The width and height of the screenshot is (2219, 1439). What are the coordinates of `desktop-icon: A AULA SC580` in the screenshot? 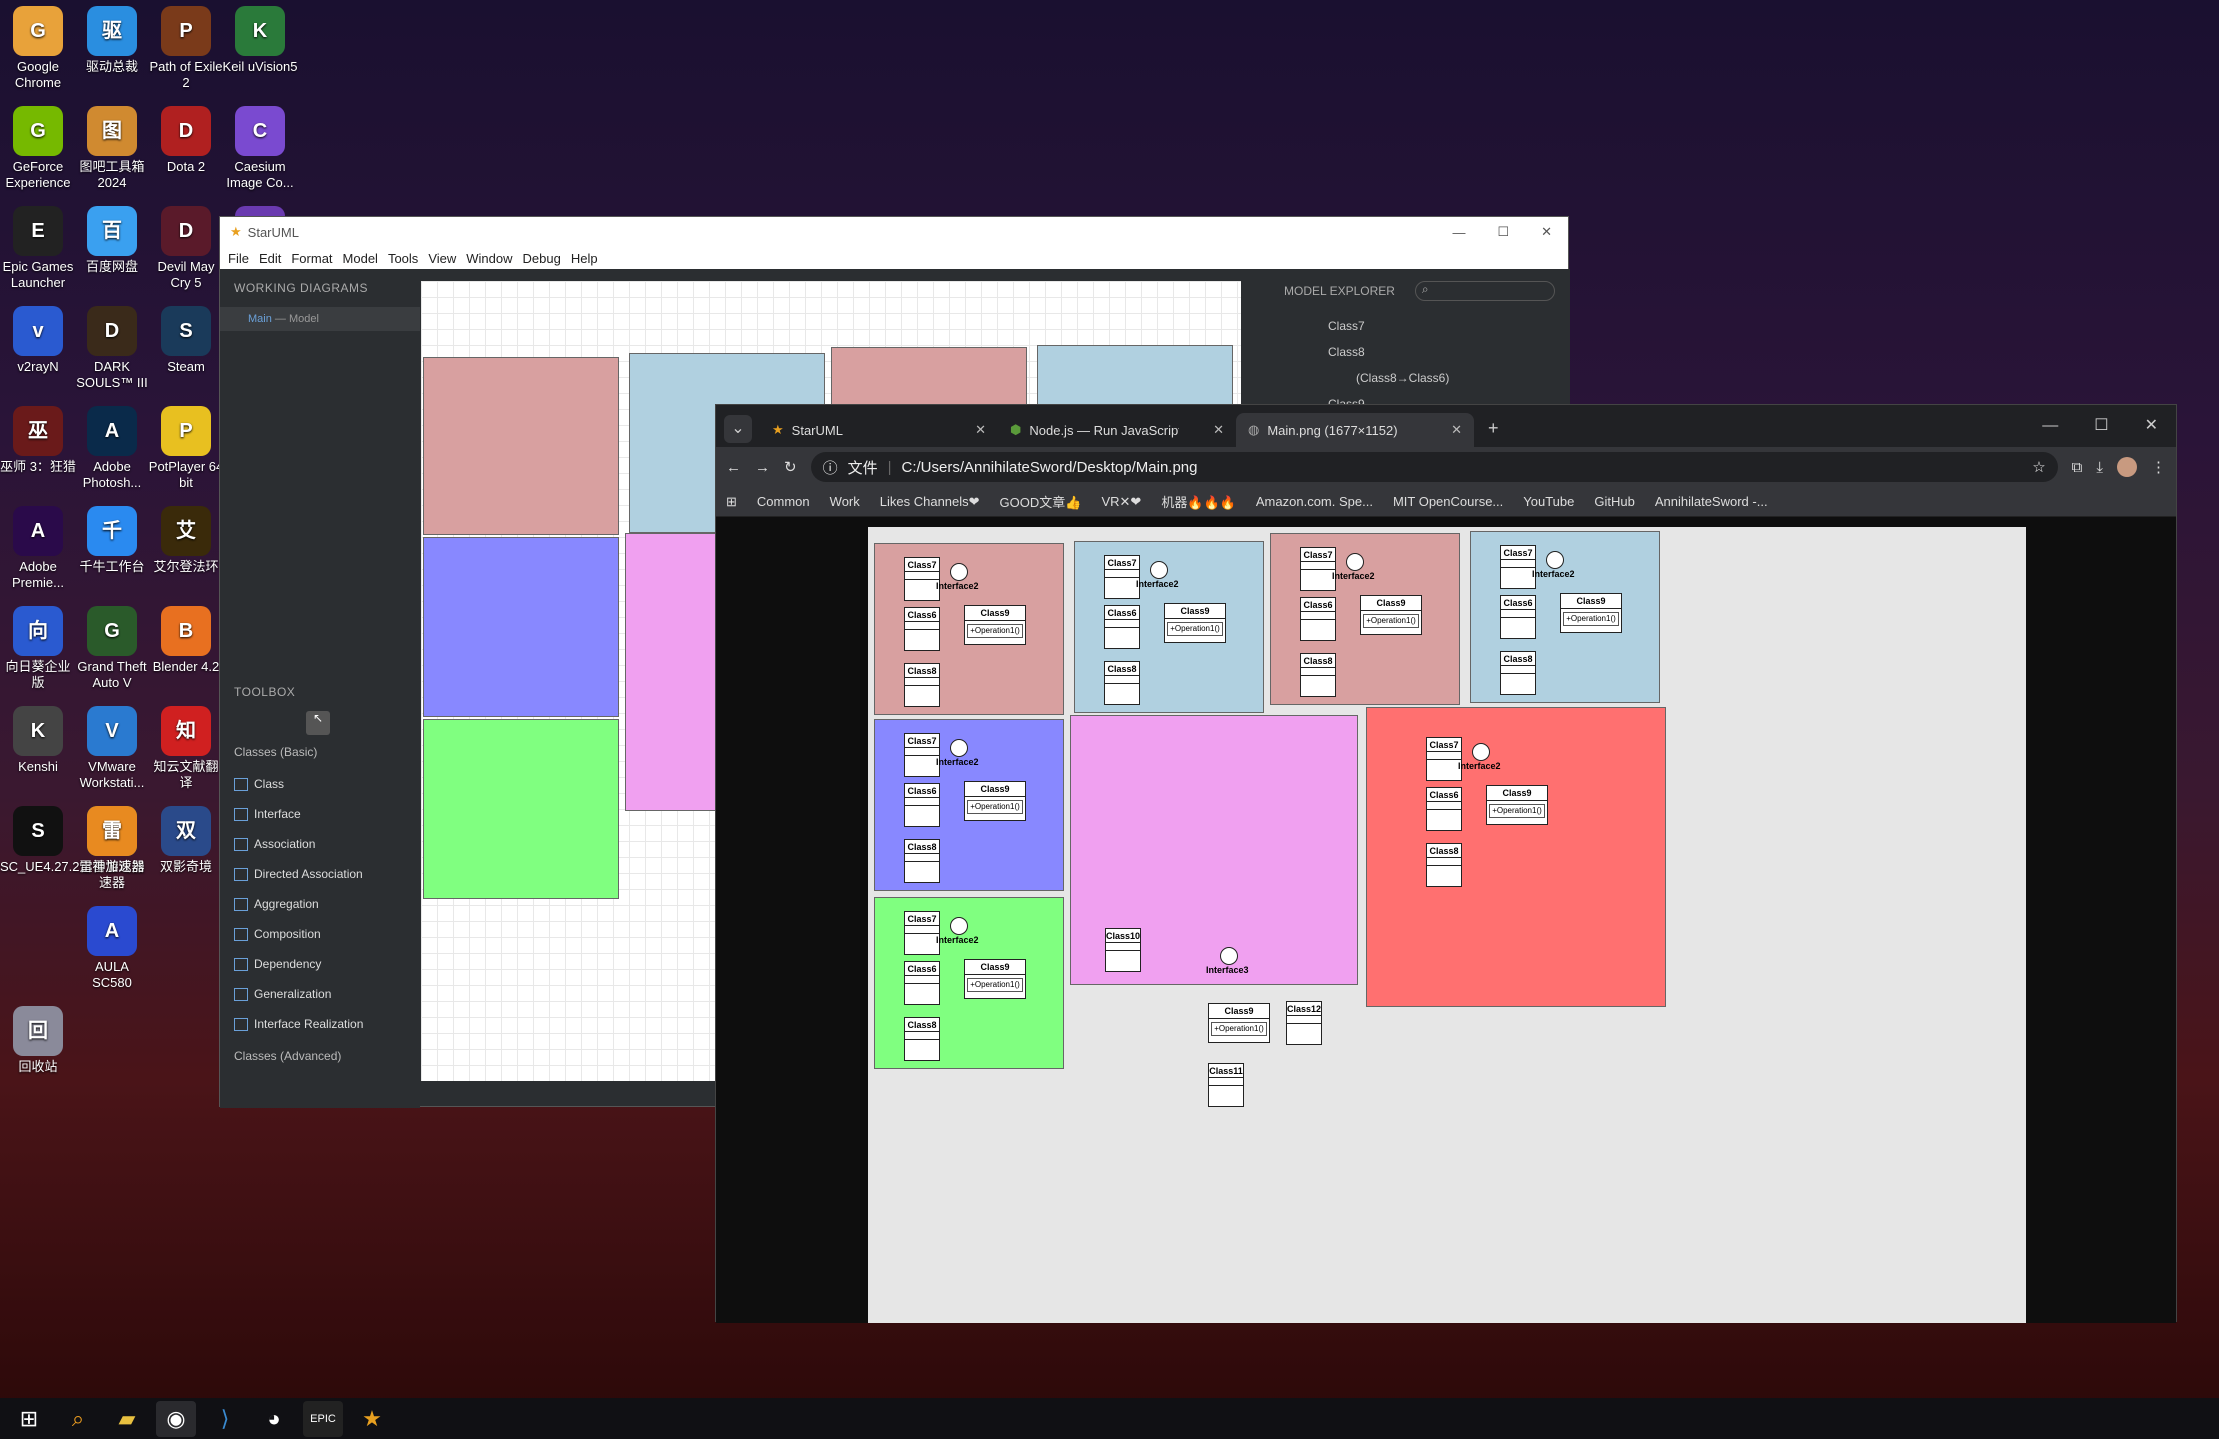 It's located at (112, 945).